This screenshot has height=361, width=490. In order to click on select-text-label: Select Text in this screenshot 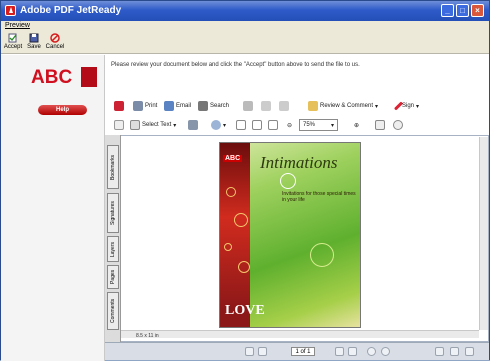, I will do `click(157, 125)`.